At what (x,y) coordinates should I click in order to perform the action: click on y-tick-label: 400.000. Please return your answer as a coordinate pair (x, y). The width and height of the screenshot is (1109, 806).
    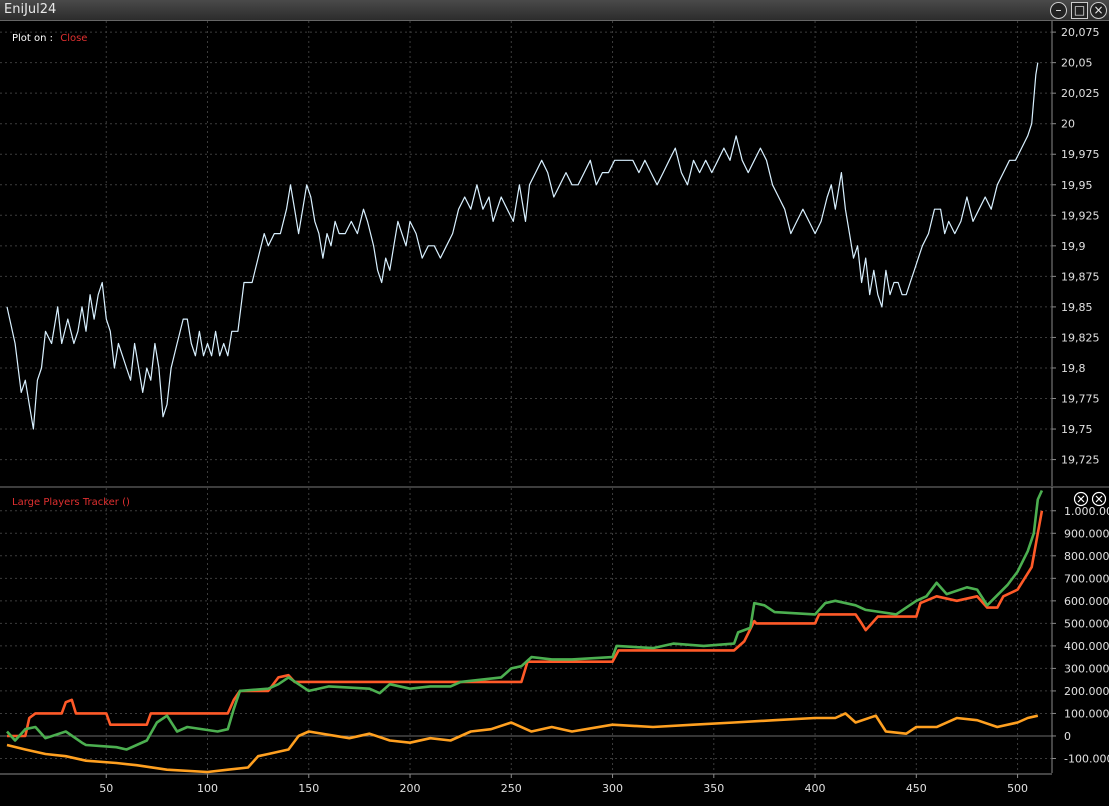
    Looking at the image, I should click on (1086, 646).